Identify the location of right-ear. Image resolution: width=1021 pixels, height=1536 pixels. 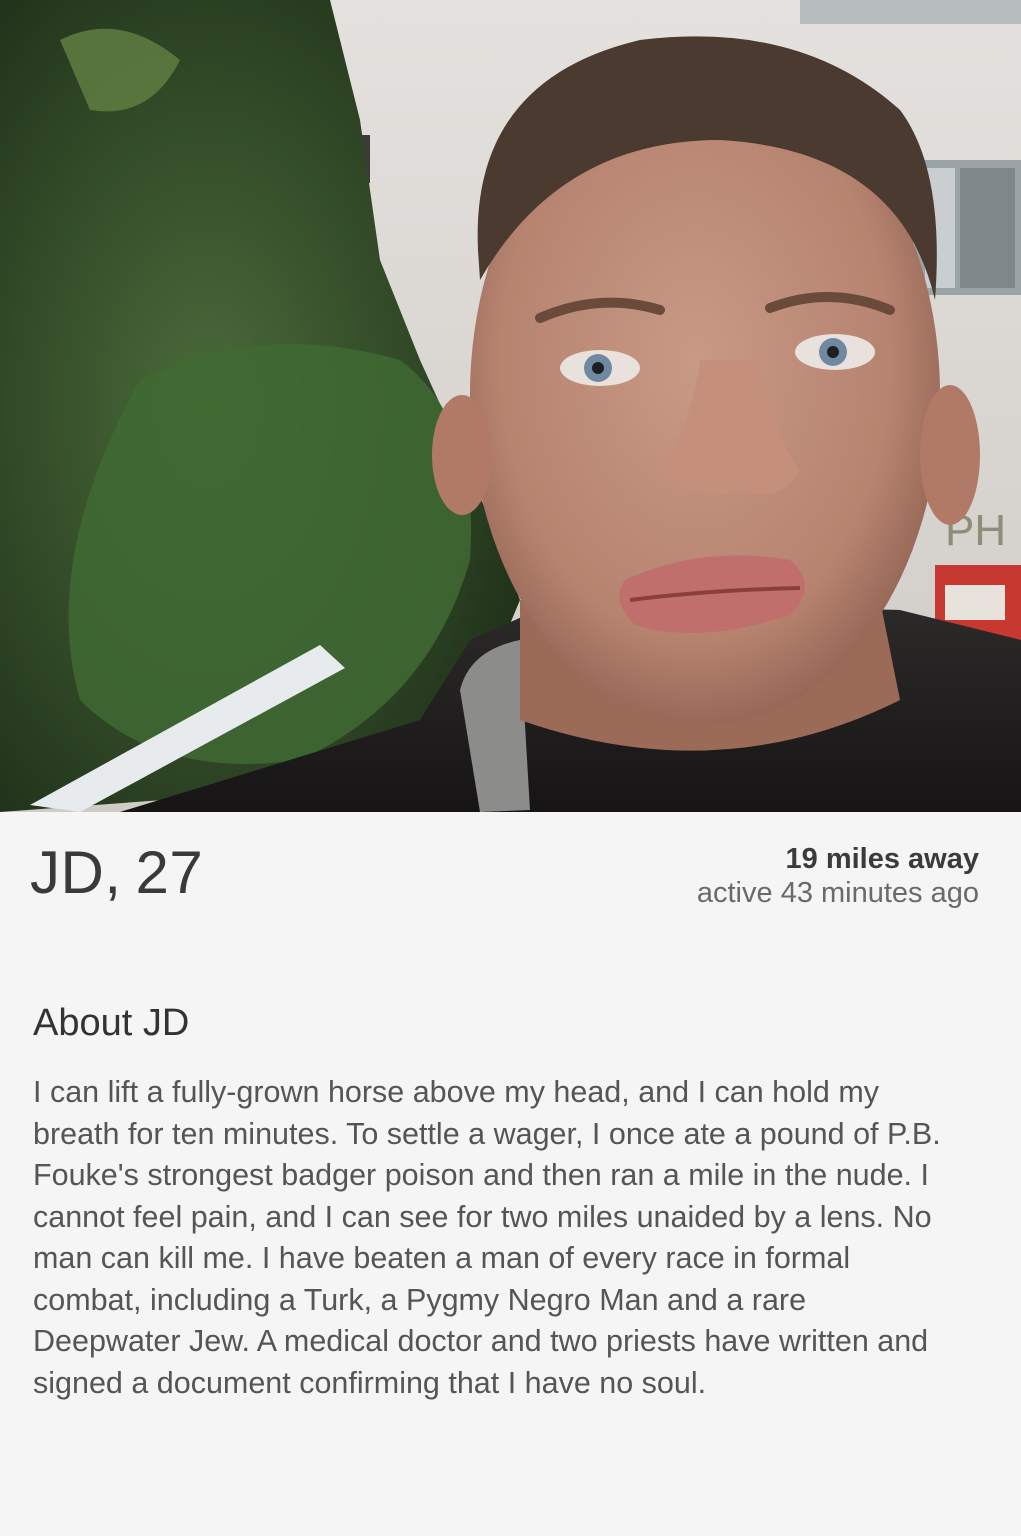
(950, 455).